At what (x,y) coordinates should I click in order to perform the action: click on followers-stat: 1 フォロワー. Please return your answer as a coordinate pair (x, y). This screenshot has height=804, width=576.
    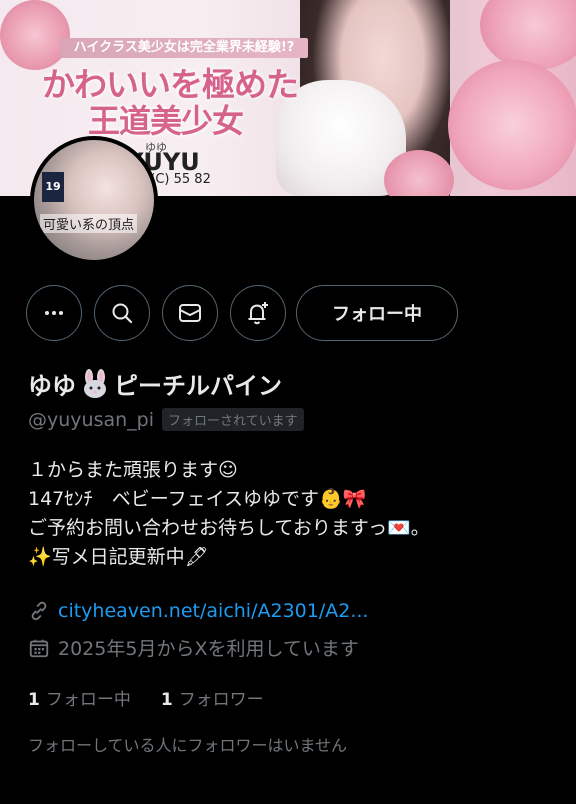
    Looking at the image, I should click on (212, 697).